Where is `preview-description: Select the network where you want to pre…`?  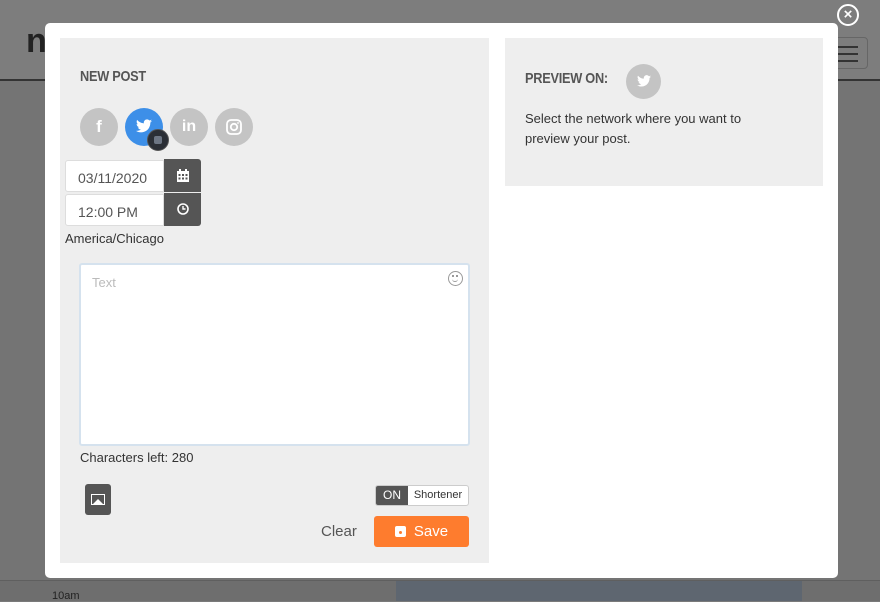
preview-description: Select the network where you want to pre… is located at coordinates (633, 128).